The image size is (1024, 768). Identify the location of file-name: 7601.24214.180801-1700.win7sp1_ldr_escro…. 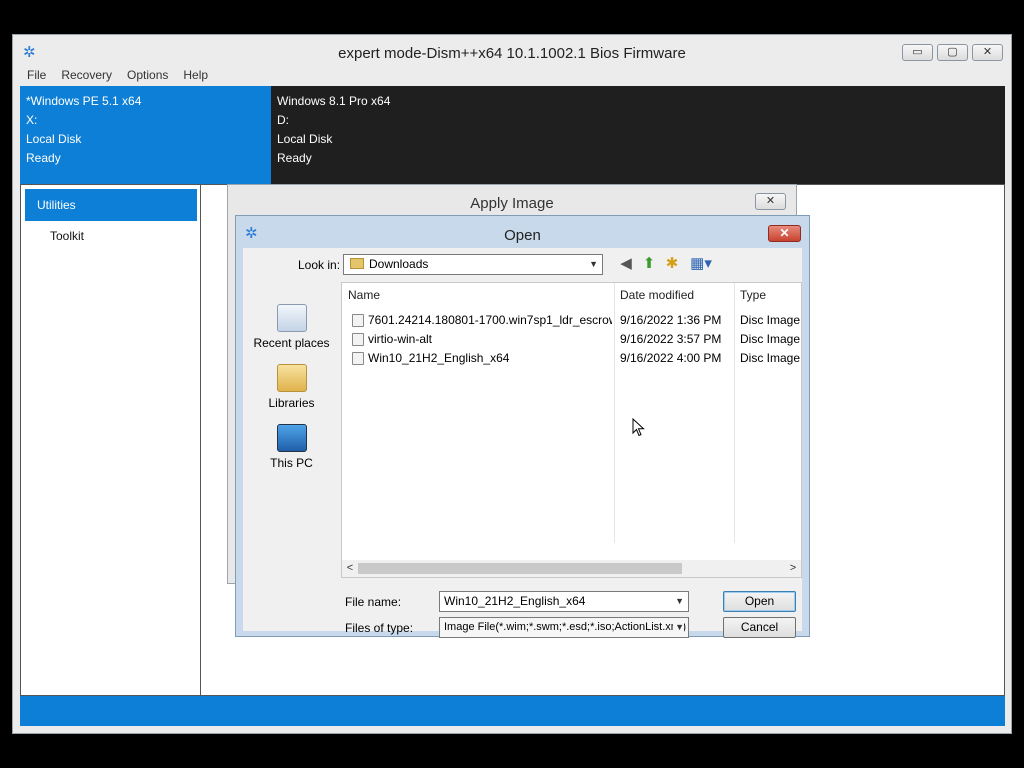
(490, 320).